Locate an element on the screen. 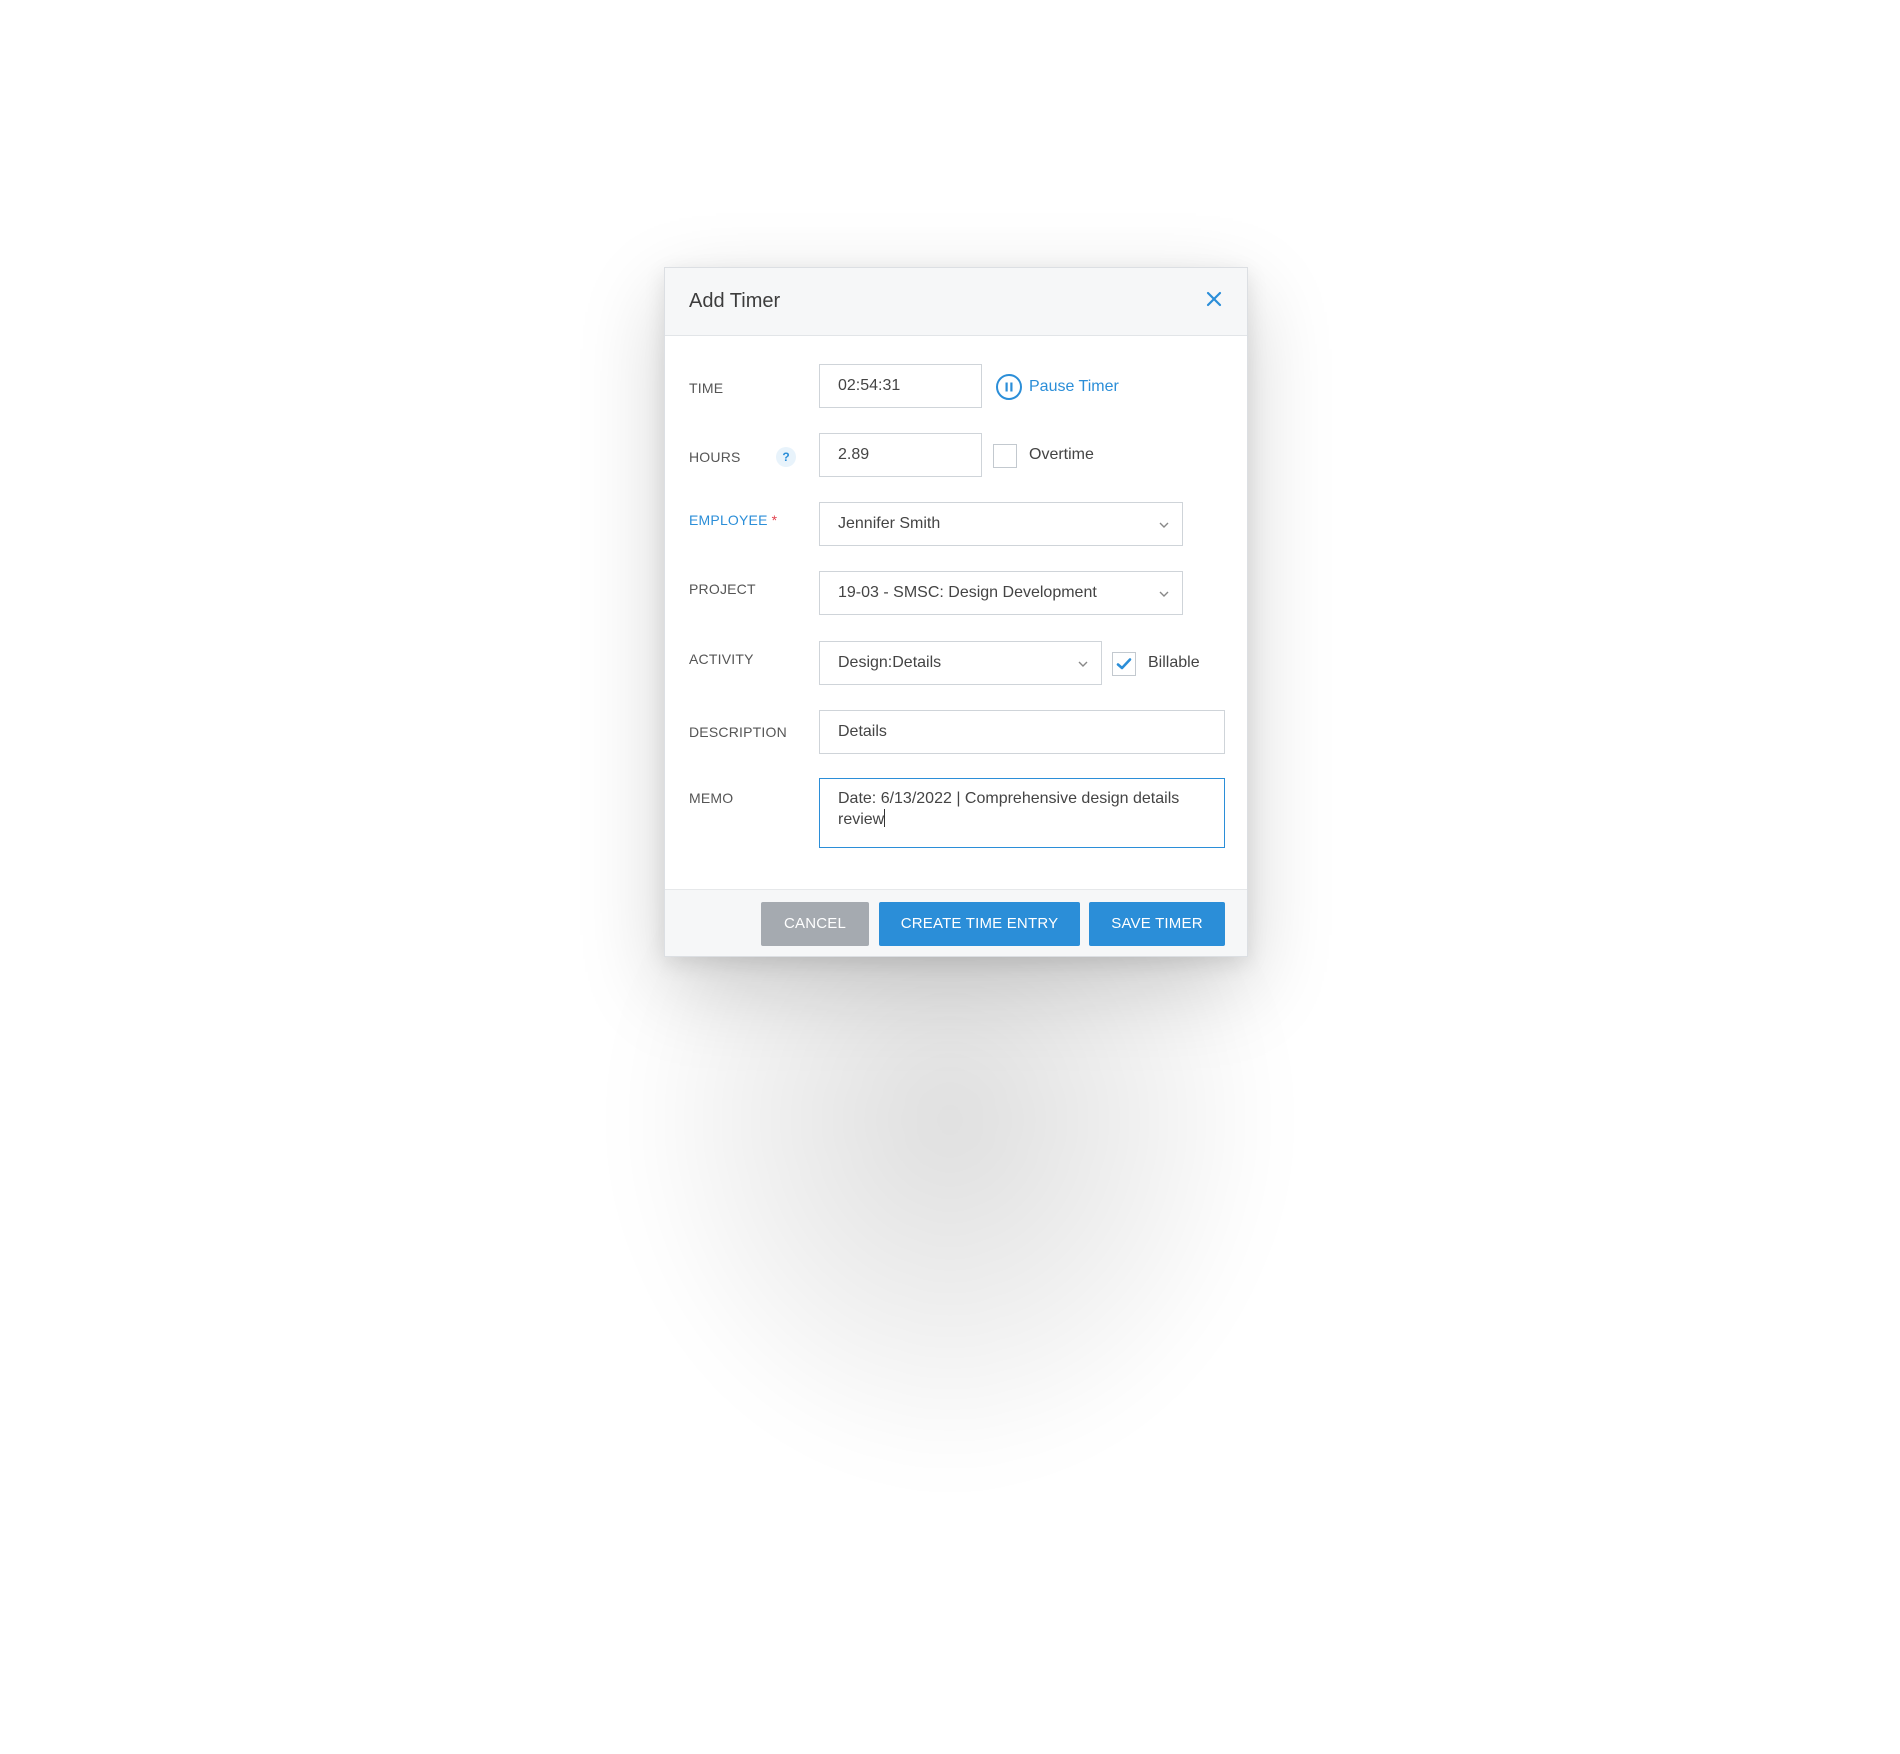 This screenshot has height=1754, width=1900. text-caret is located at coordinates (885, 818).